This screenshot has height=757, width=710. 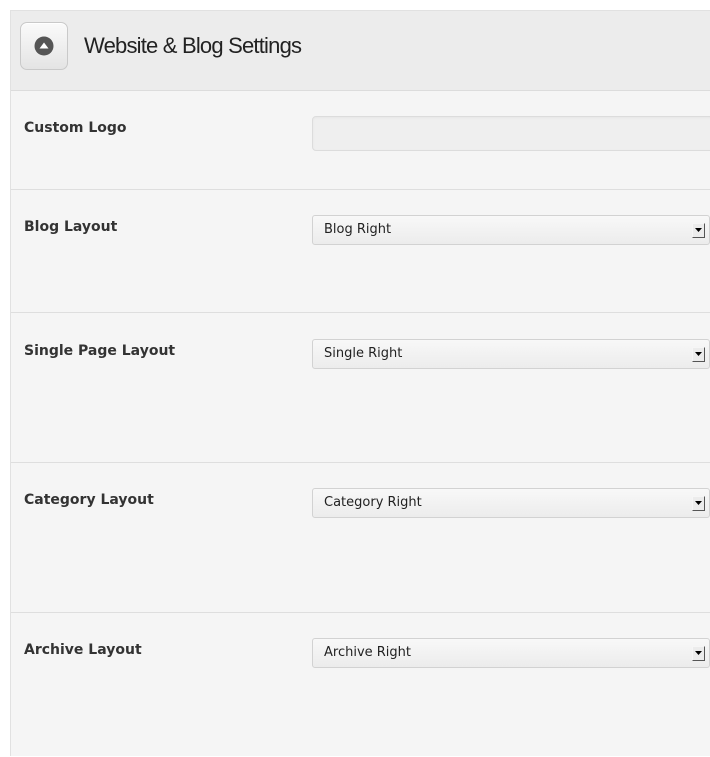 I want to click on single-page-layout-selected-value: Single Right, so click(x=363, y=353).